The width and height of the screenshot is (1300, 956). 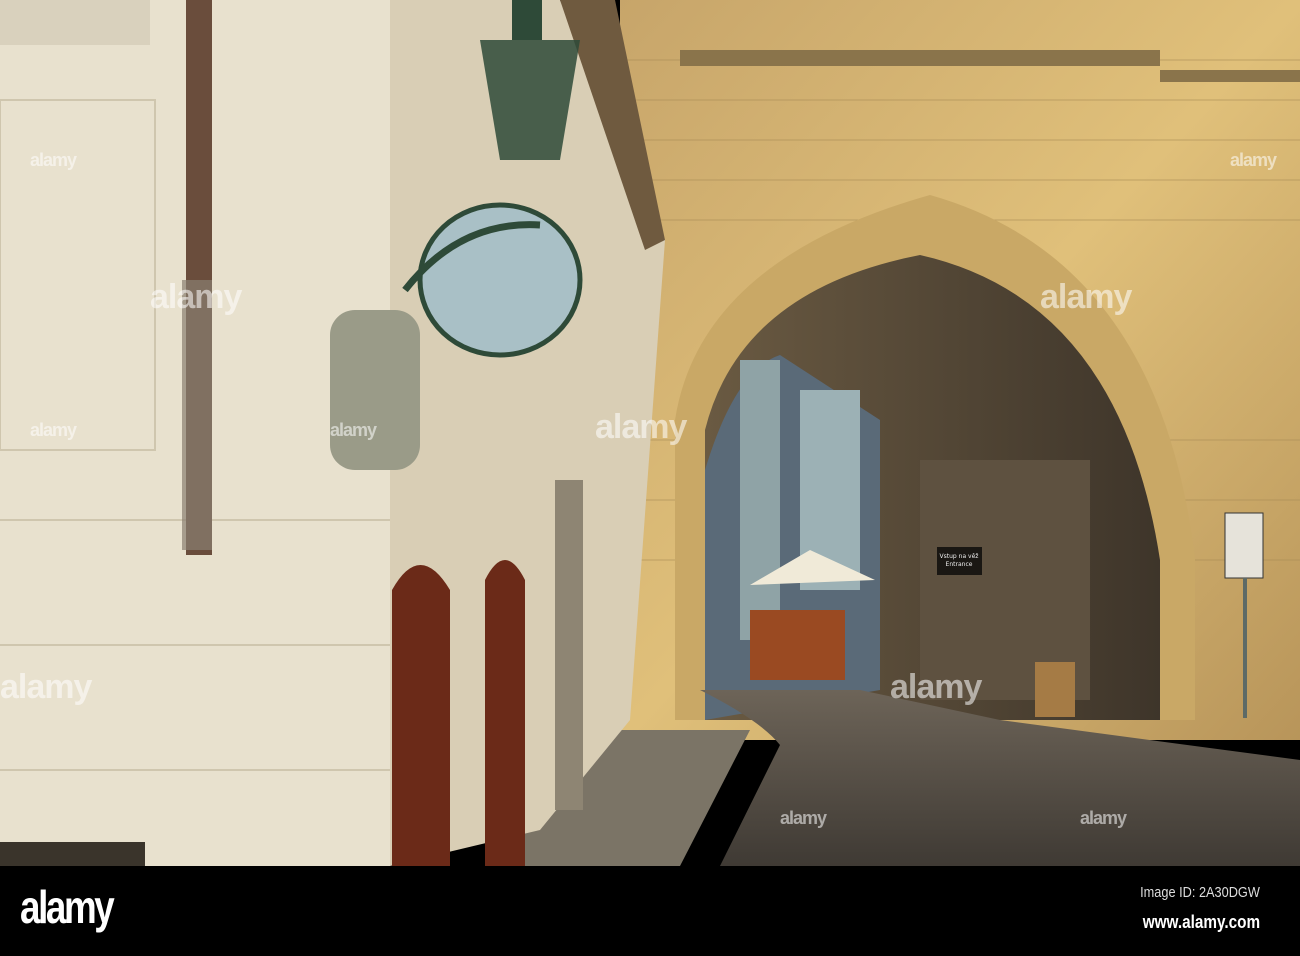 What do you see at coordinates (650, 911) in the screenshot?
I see `footer-bar: alamy Image ID: 2A30DGW www.alamy.com` at bounding box center [650, 911].